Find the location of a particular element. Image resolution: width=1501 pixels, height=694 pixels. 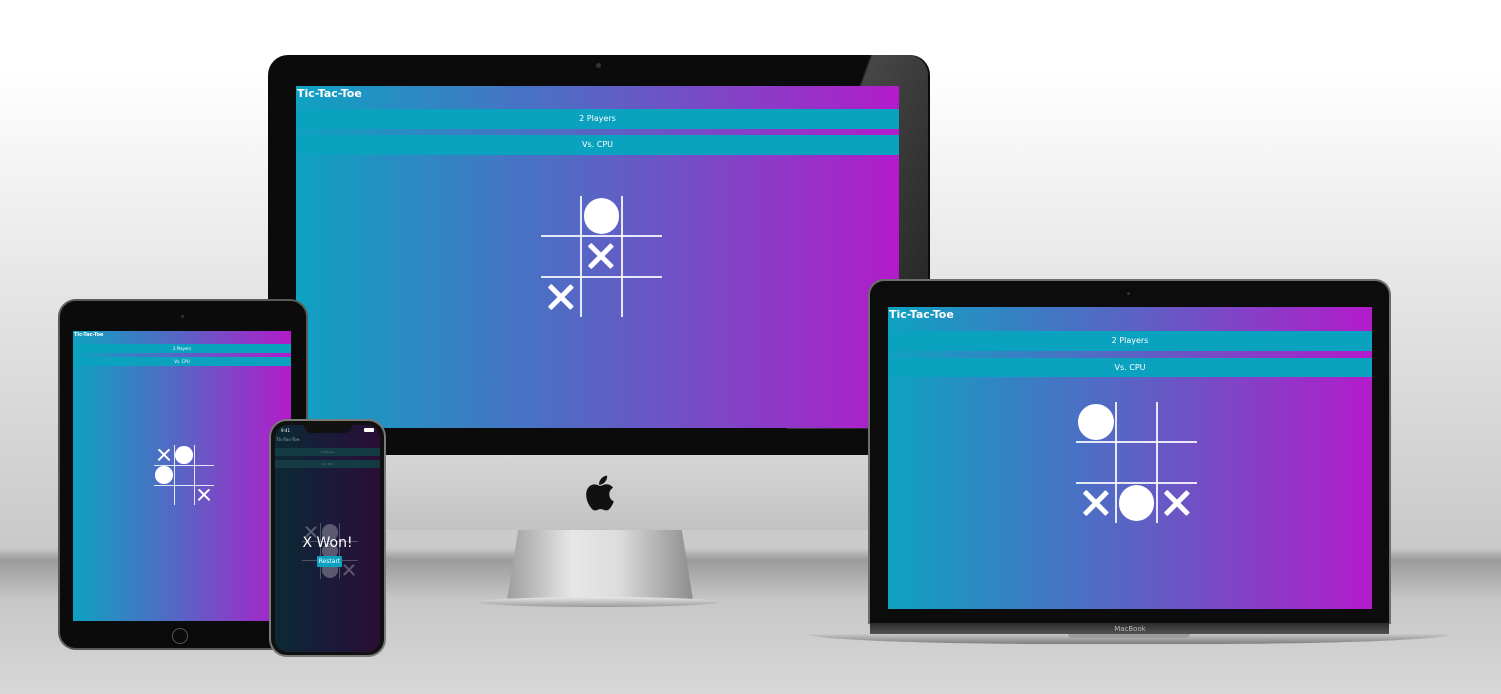

phone-status-time: 9:41 is located at coordinates (285, 430).